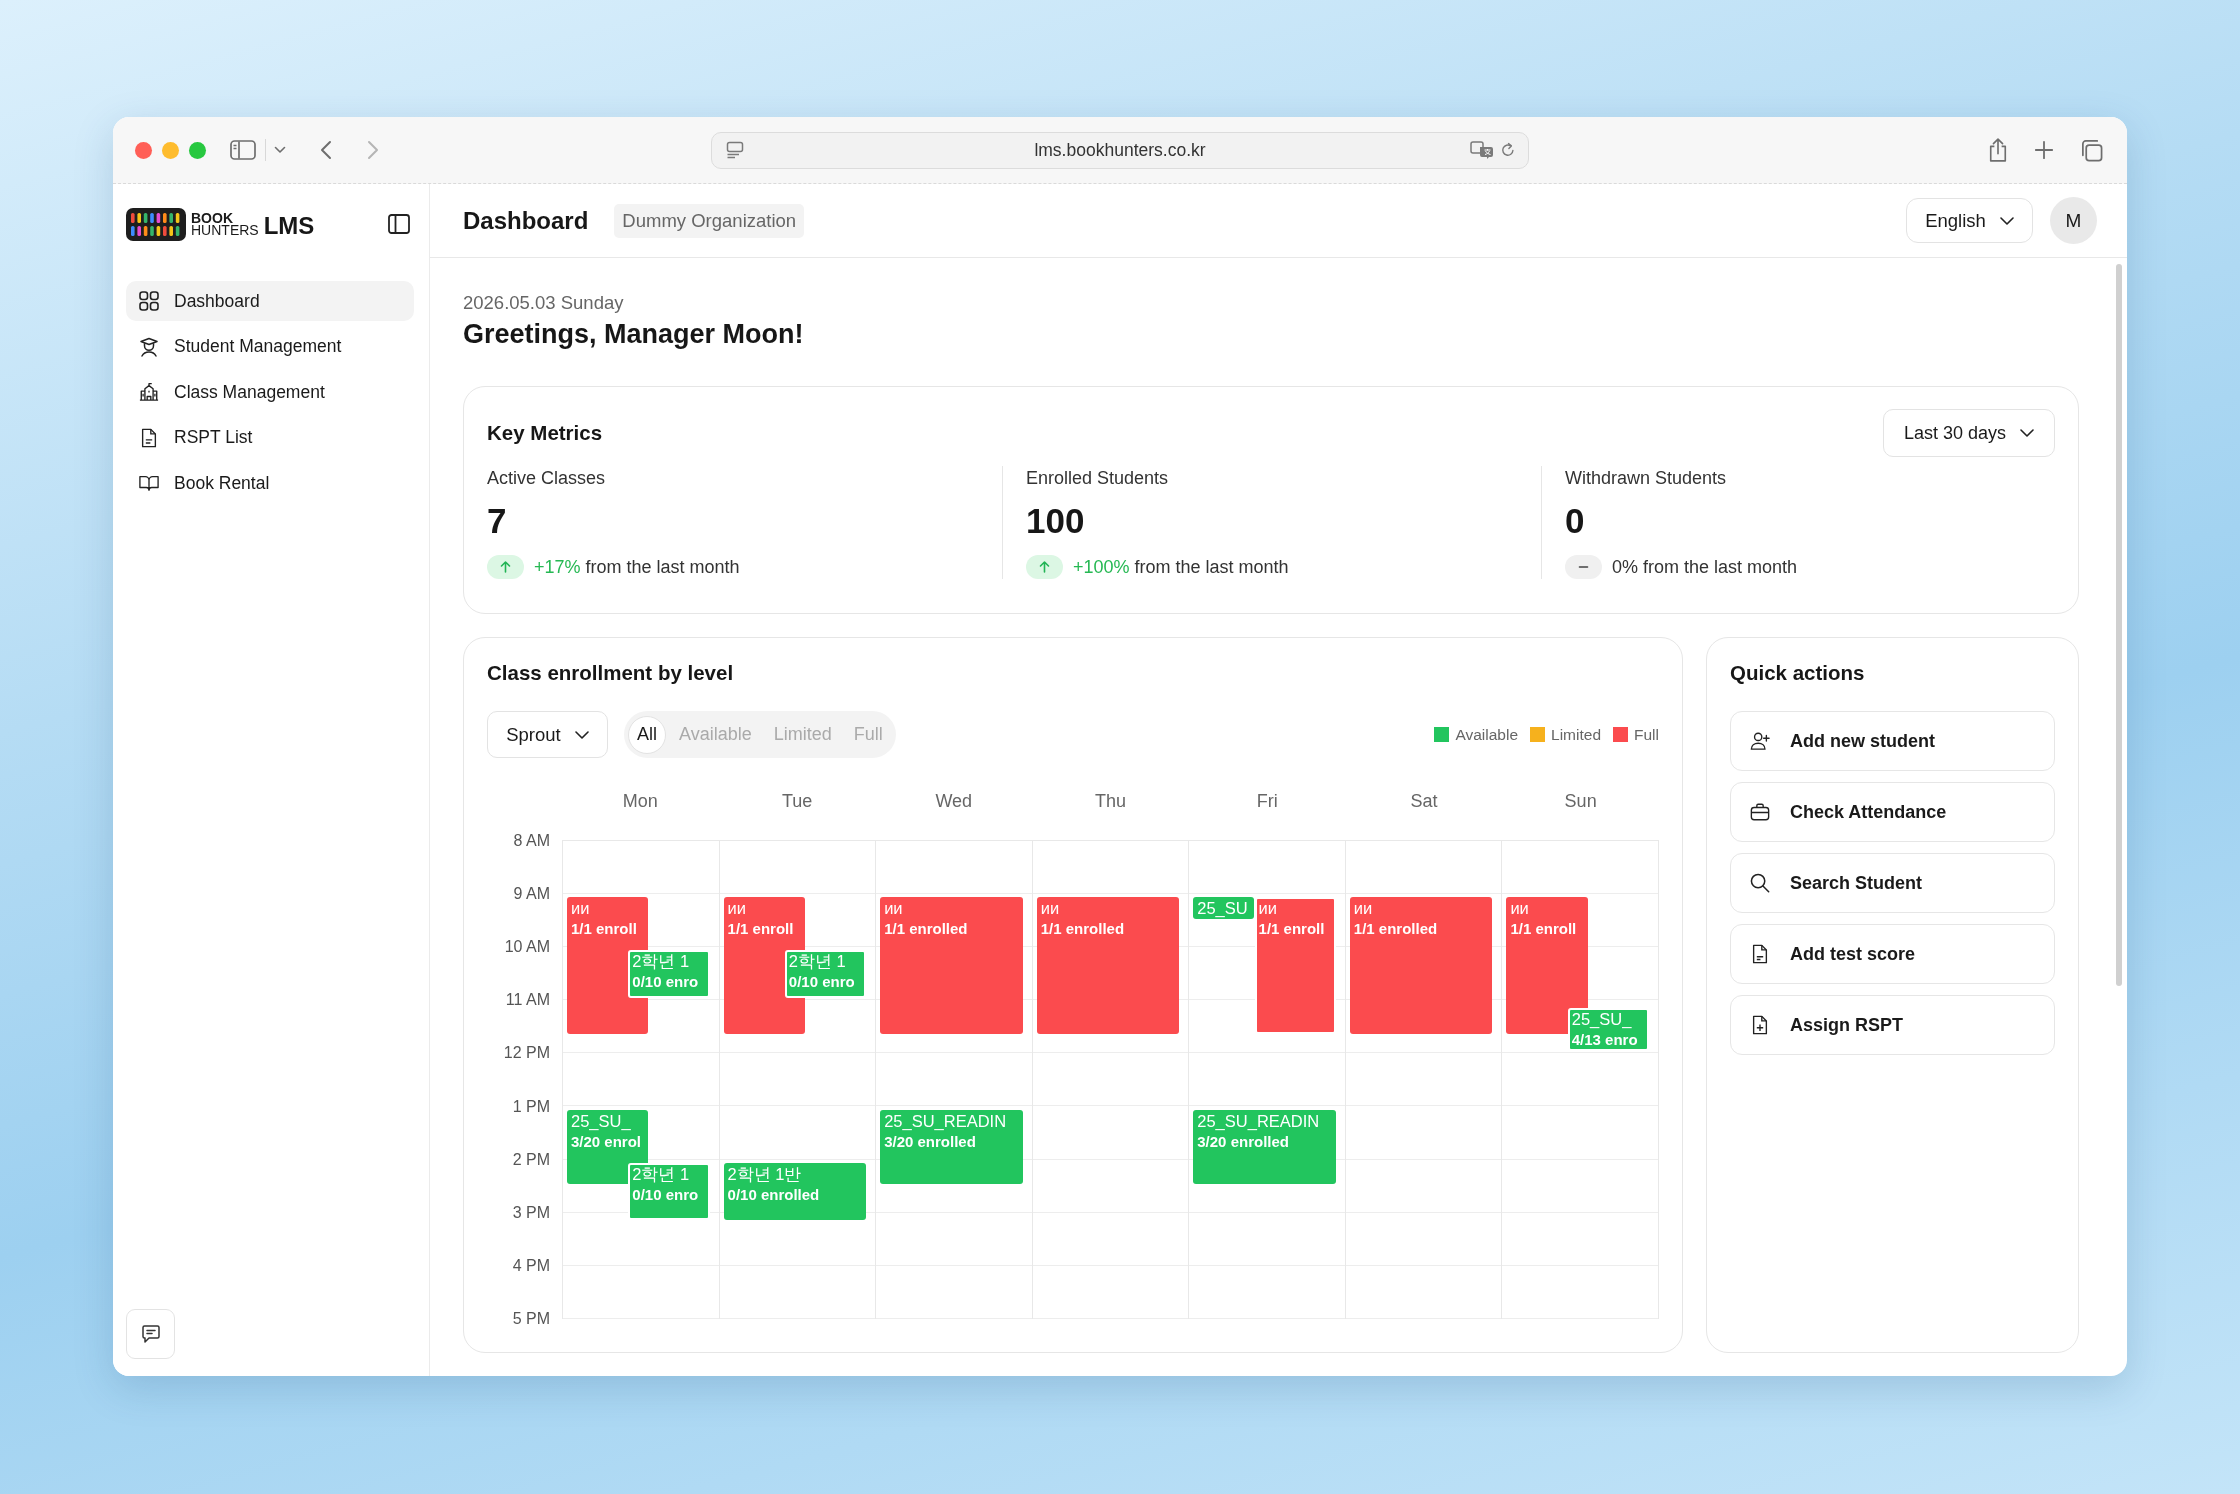 The image size is (2240, 1494). I want to click on time-label: 5 PM, so click(531, 1318).